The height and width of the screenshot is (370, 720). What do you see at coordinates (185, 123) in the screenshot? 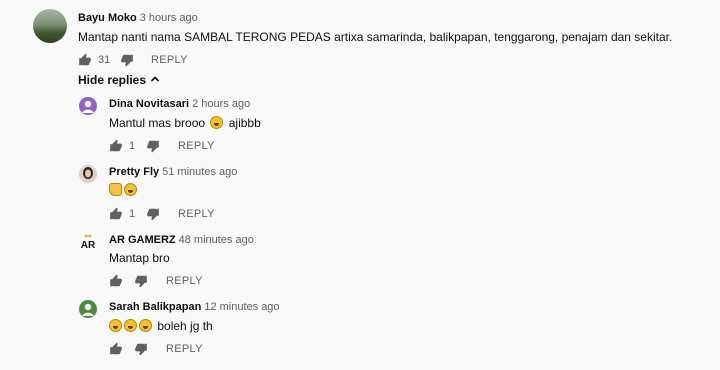
I see `comment-text: Mantul mas brooo ajibbb` at bounding box center [185, 123].